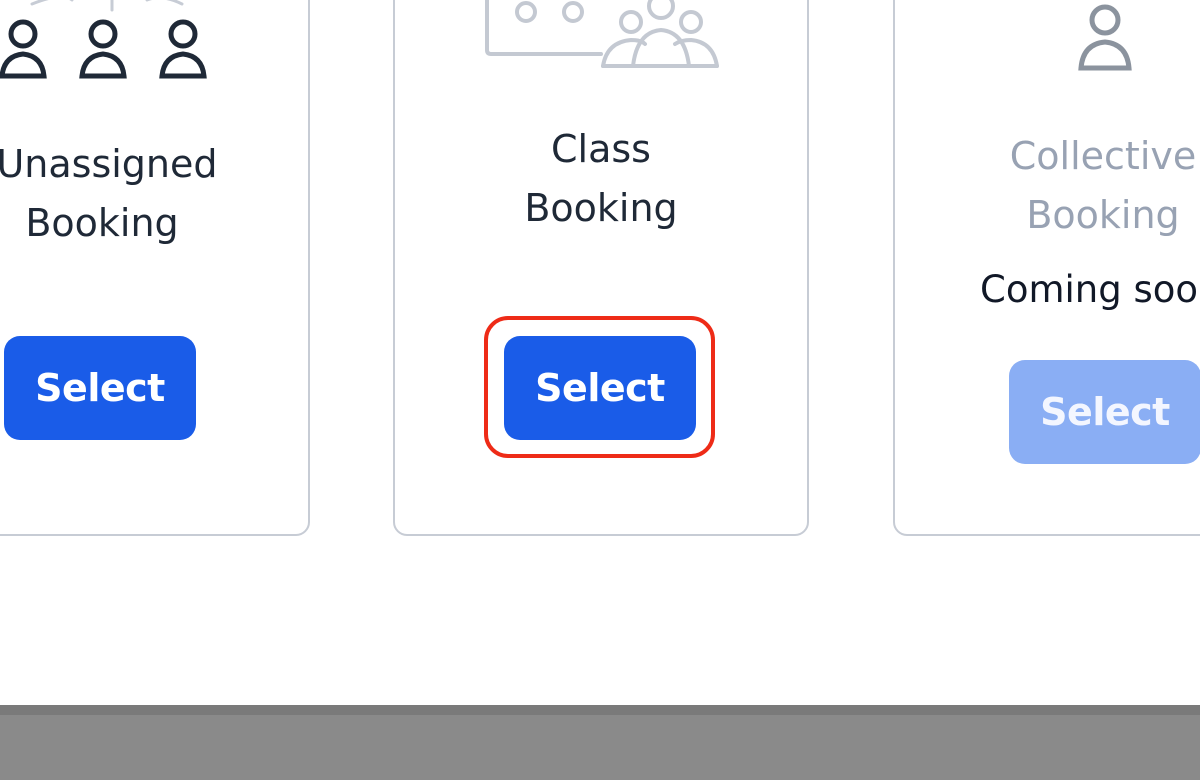 Image resolution: width=1200 pixels, height=780 pixels. What do you see at coordinates (103, 39) in the screenshot?
I see `people-group-icon` at bounding box center [103, 39].